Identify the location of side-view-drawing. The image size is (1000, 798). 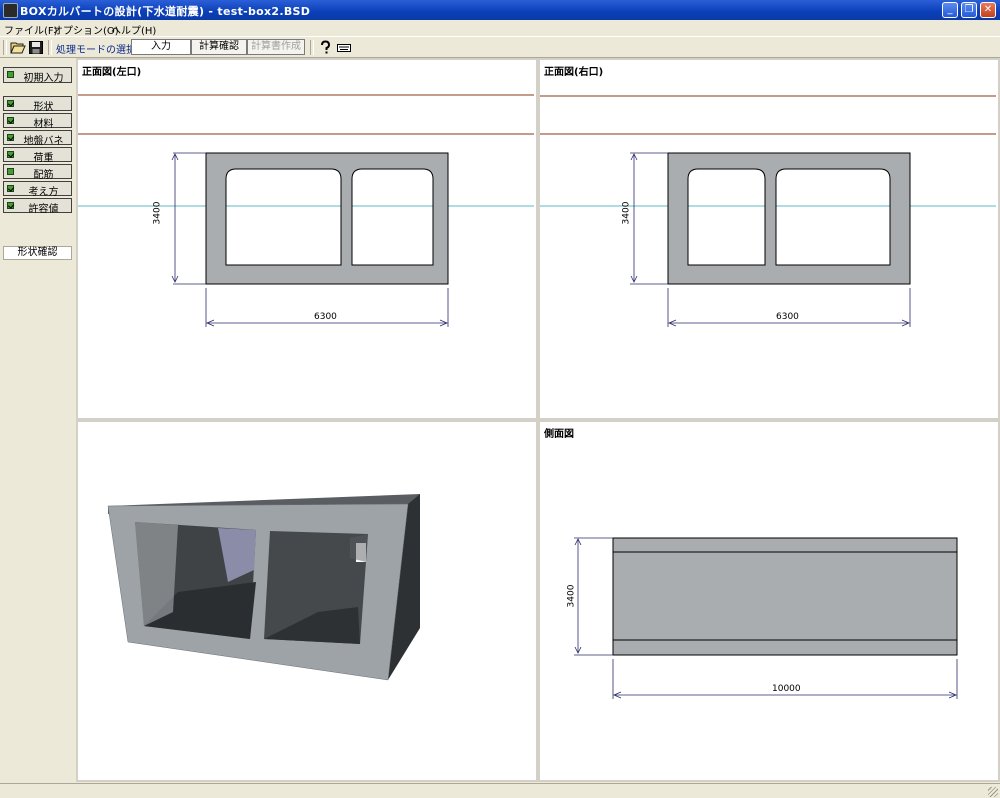
(766, 618).